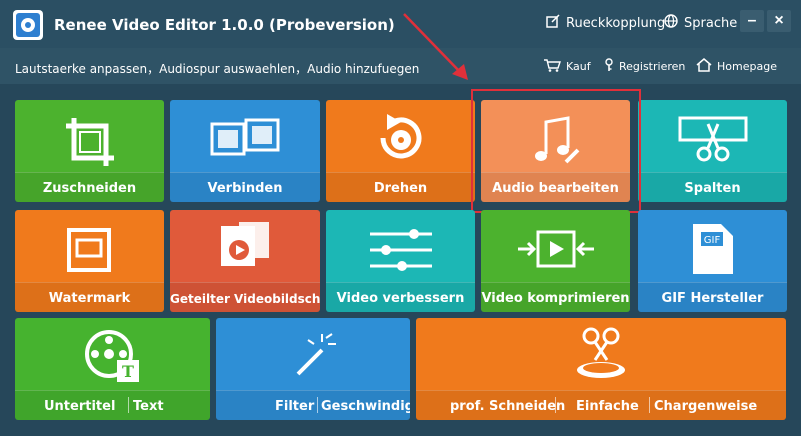 Image resolution: width=801 pixels, height=436 pixels. I want to click on compress-film-icon, so click(556, 251).